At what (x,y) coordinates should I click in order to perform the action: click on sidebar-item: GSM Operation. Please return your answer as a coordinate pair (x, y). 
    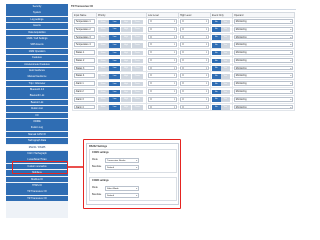
    Looking at the image, I should click on (37, 51).